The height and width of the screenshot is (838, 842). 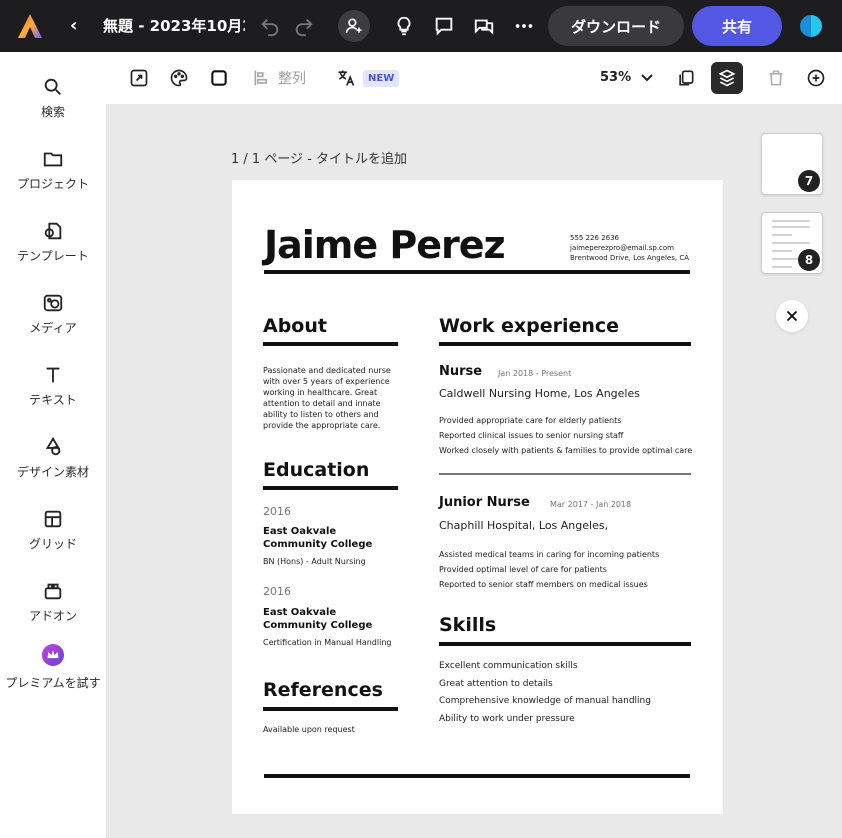 I want to click on page-thumbnail: 7, so click(x=792, y=164).